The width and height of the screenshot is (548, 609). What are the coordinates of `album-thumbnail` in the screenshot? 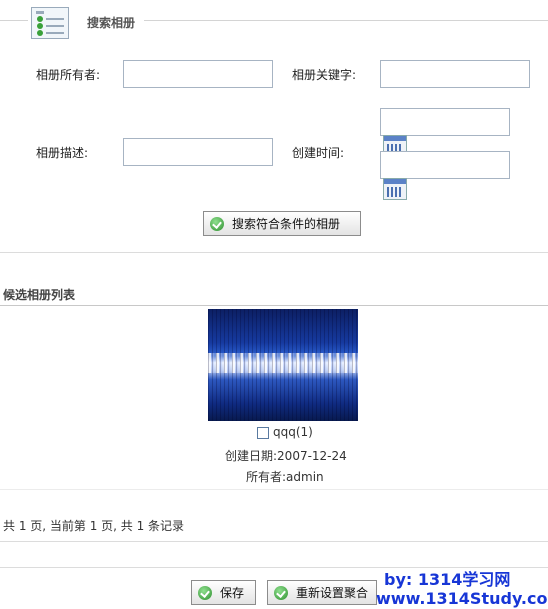 It's located at (283, 365).